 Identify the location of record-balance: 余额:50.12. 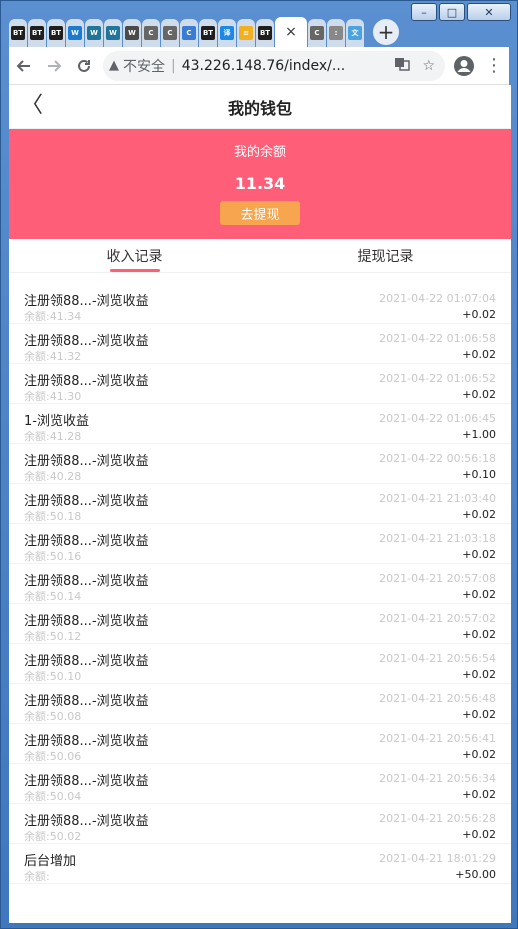
(53, 636).